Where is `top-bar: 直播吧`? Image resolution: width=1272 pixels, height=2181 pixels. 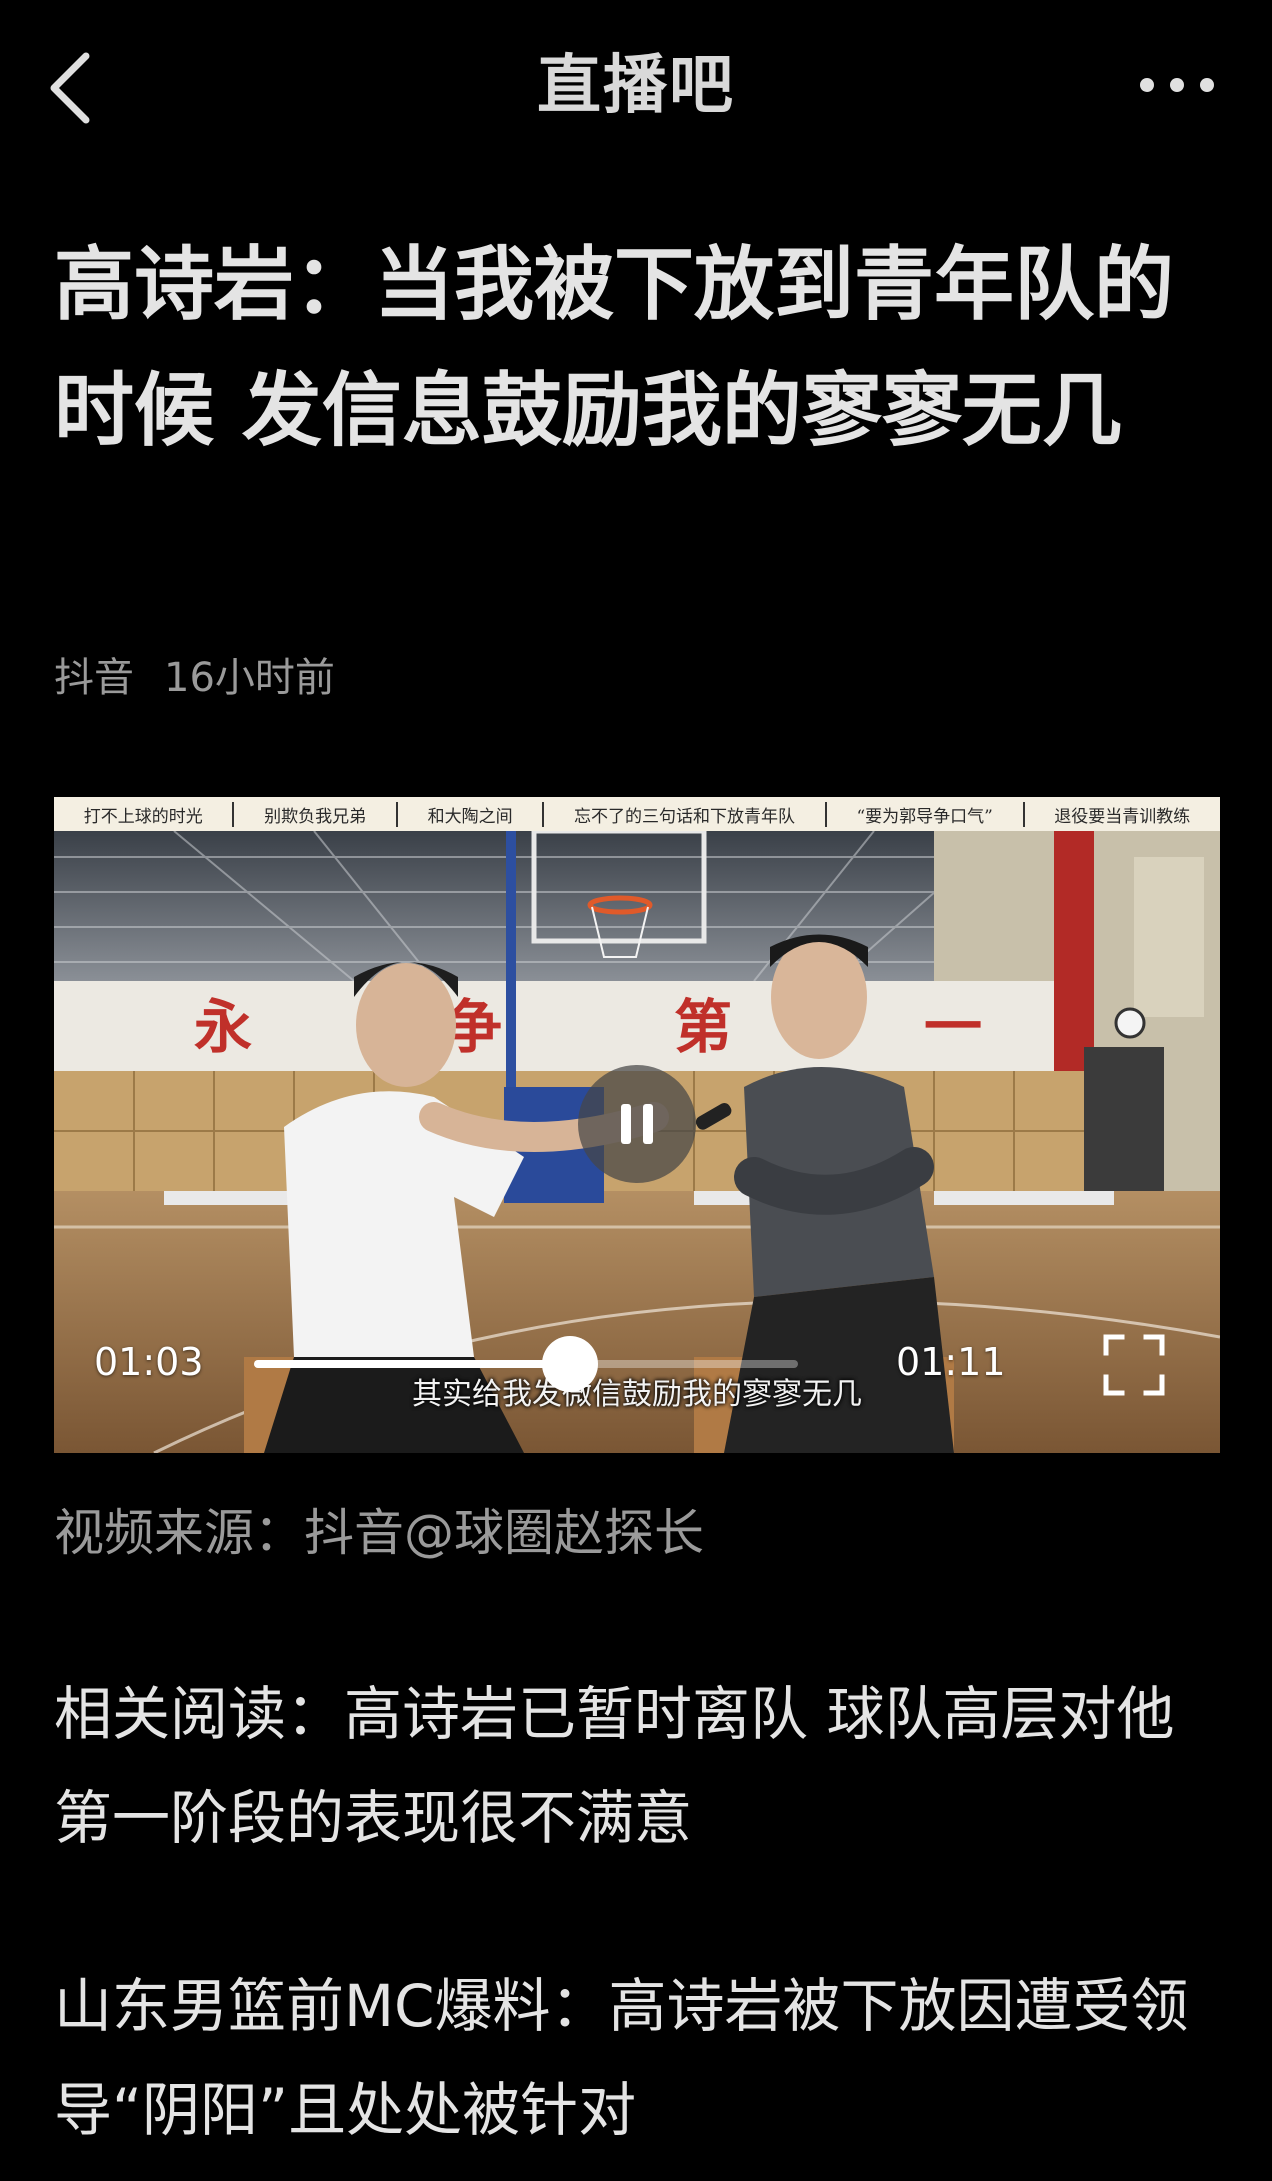 top-bar: 直播吧 is located at coordinates (636, 86).